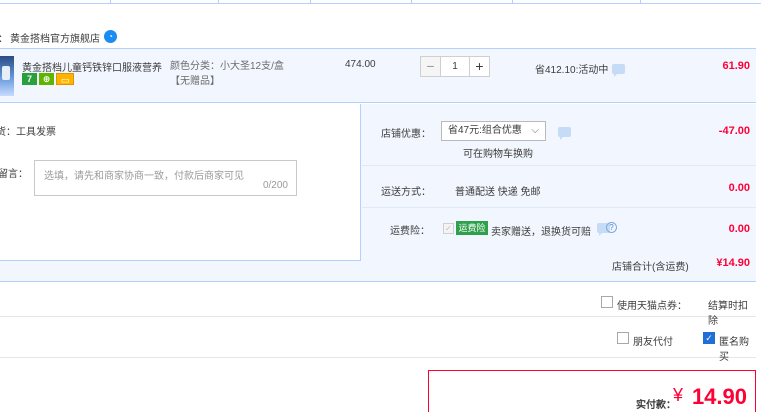  I want to click on points-checkbox, so click(607, 302).